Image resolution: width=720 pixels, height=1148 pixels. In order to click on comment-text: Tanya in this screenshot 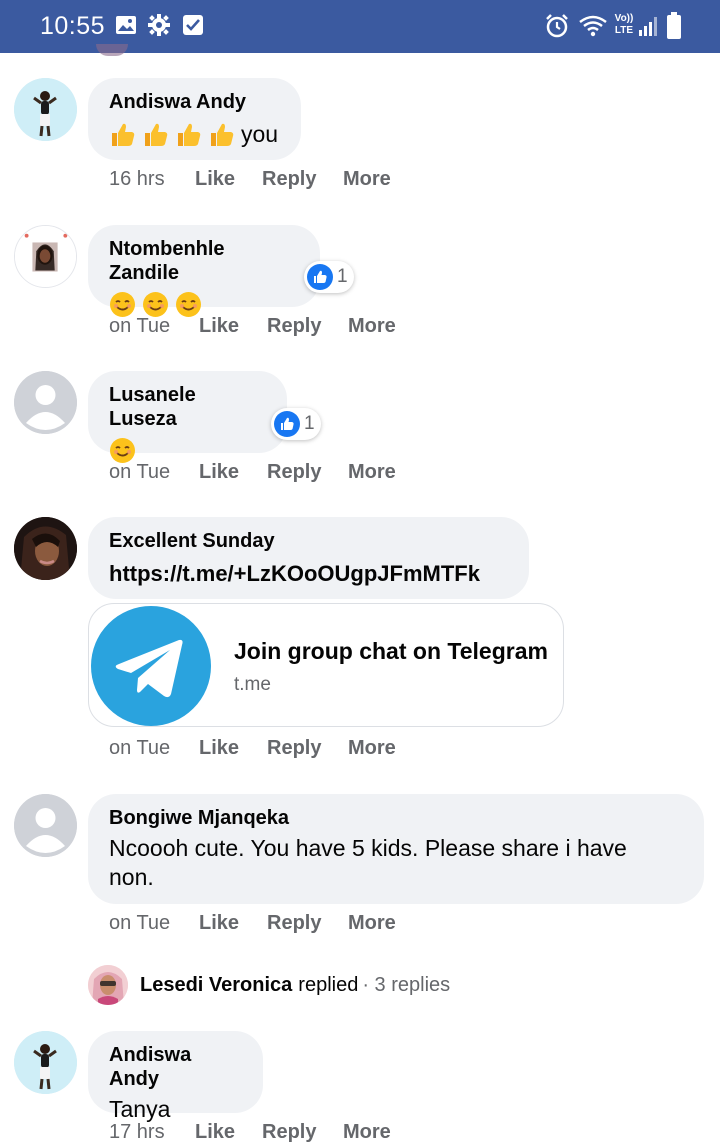, I will do `click(140, 1109)`.